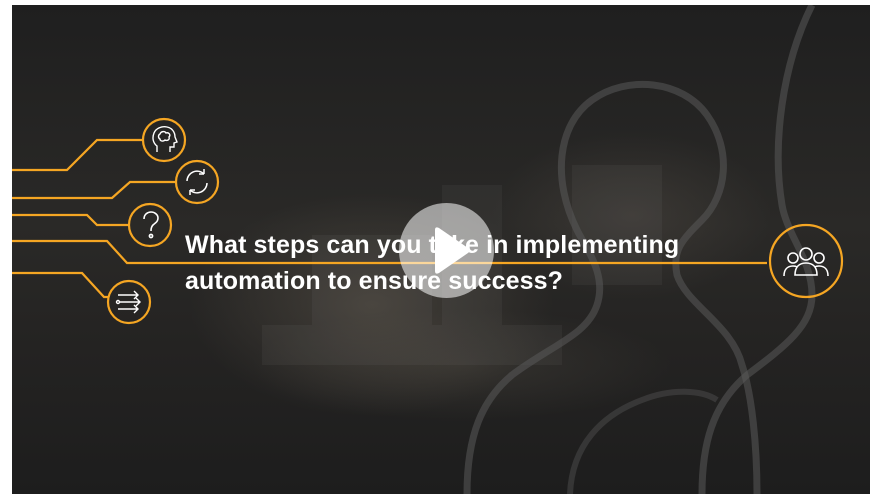  What do you see at coordinates (128, 302) in the screenshot?
I see `arrows-flow-icon` at bounding box center [128, 302].